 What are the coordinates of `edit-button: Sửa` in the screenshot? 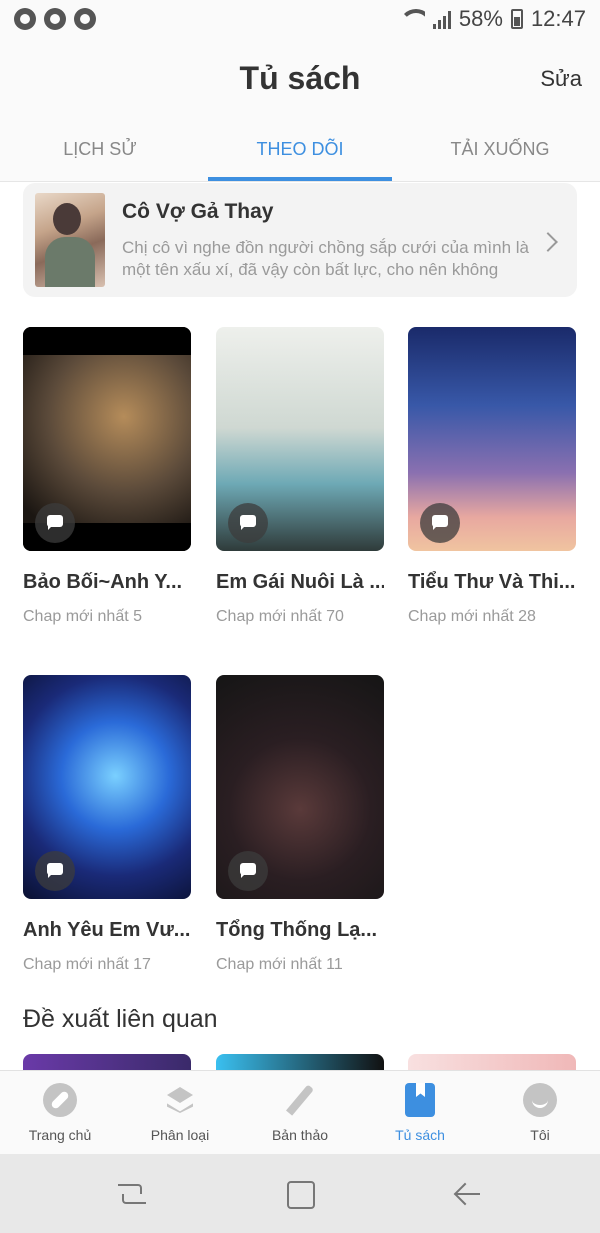 It's located at (561, 79).